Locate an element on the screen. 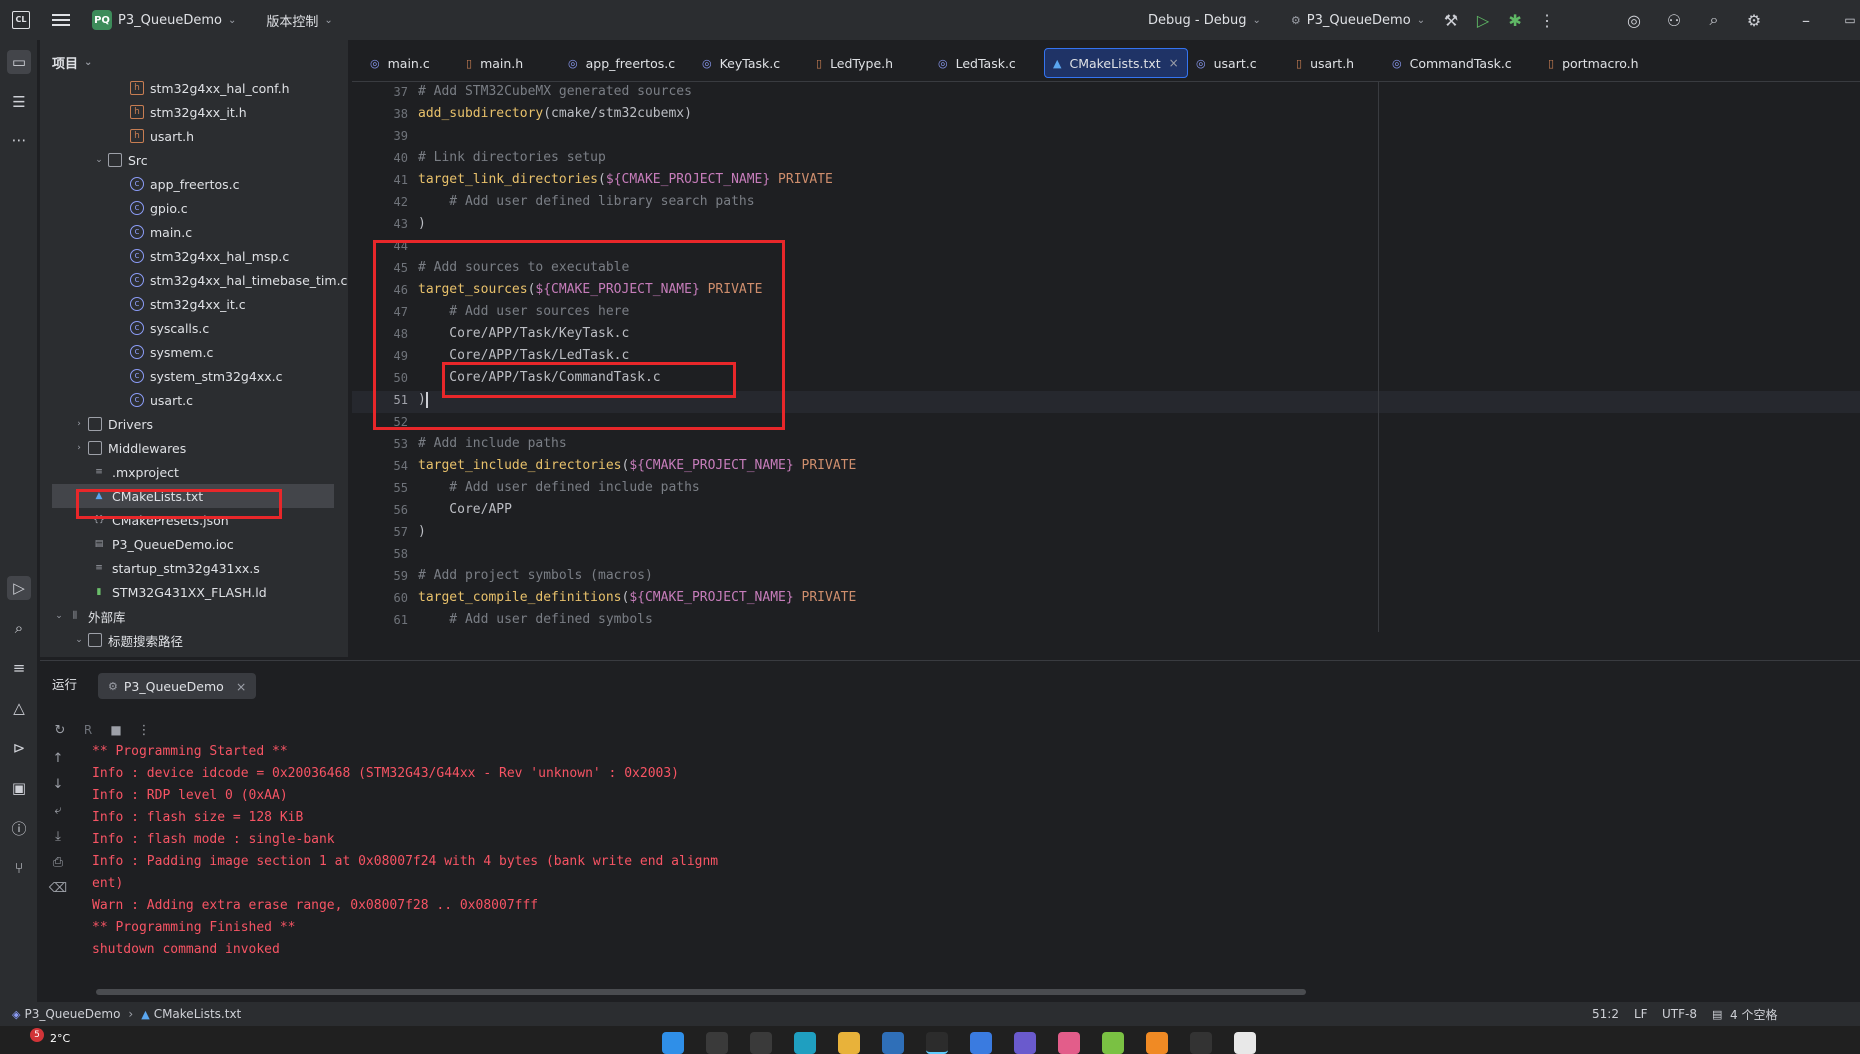 This screenshot has width=1860, height=1054. app-logo-icon: CL is located at coordinates (21, 20).